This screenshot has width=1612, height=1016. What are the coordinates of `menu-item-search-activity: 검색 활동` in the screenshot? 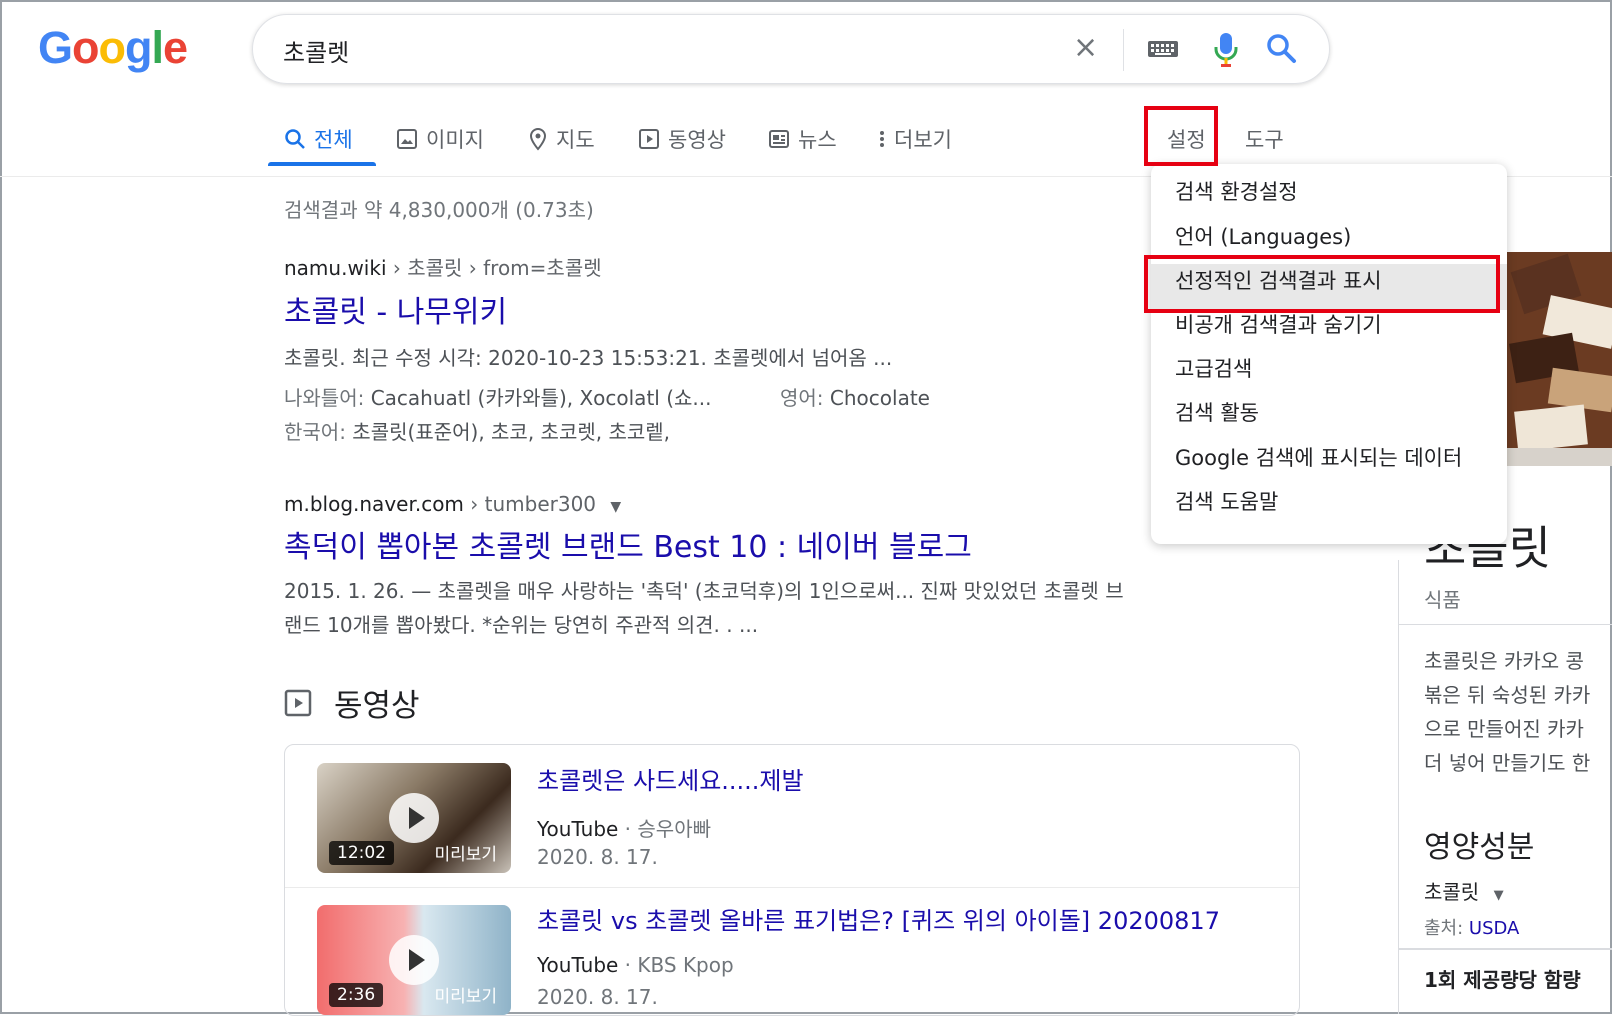 It's located at (1217, 412).